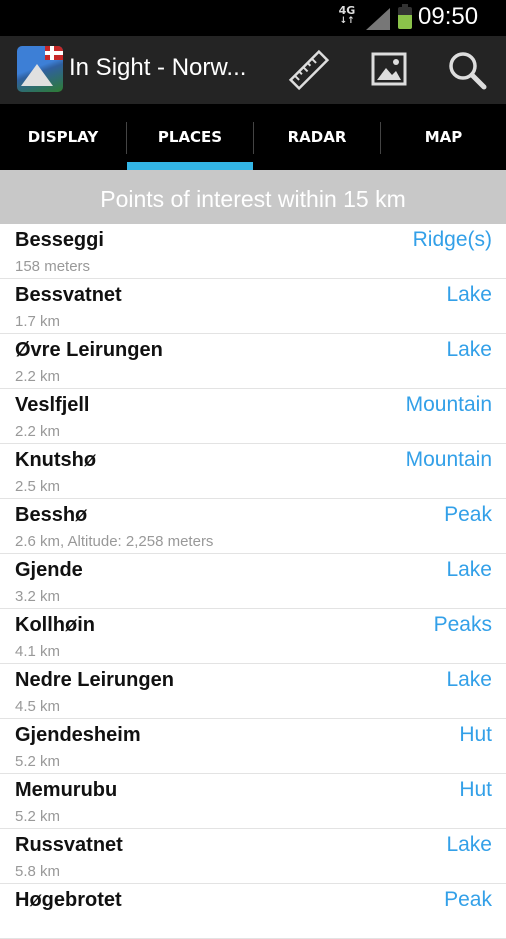 This screenshot has height=939, width=506. What do you see at coordinates (443, 137) in the screenshot?
I see `tab-map: MAP` at bounding box center [443, 137].